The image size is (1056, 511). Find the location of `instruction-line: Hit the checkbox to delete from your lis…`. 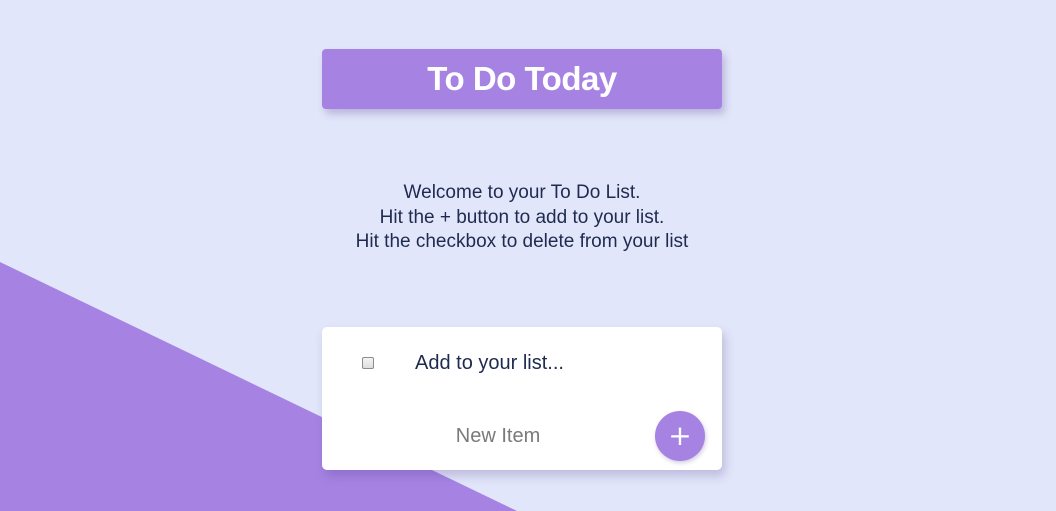

instruction-line: Hit the checkbox to delete from your lis… is located at coordinates (522, 241).